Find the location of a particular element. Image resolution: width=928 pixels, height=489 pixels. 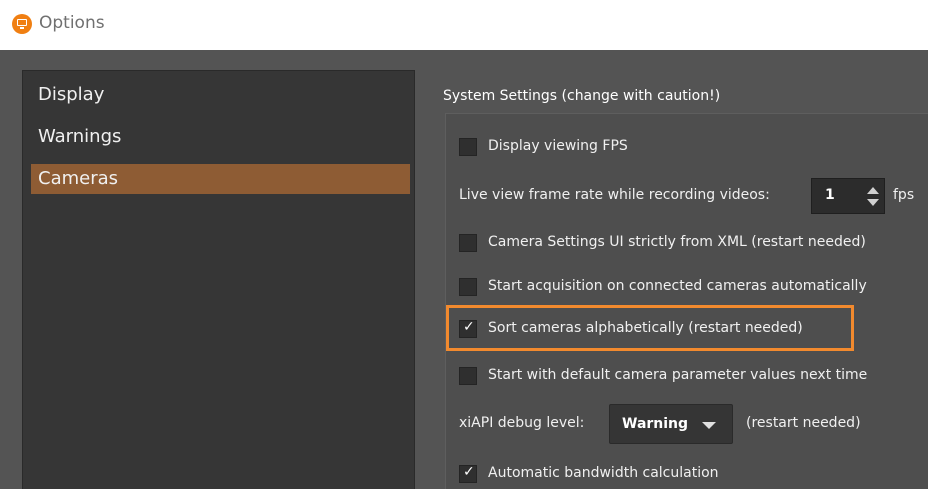

spin-down-icon is located at coordinates (873, 202).